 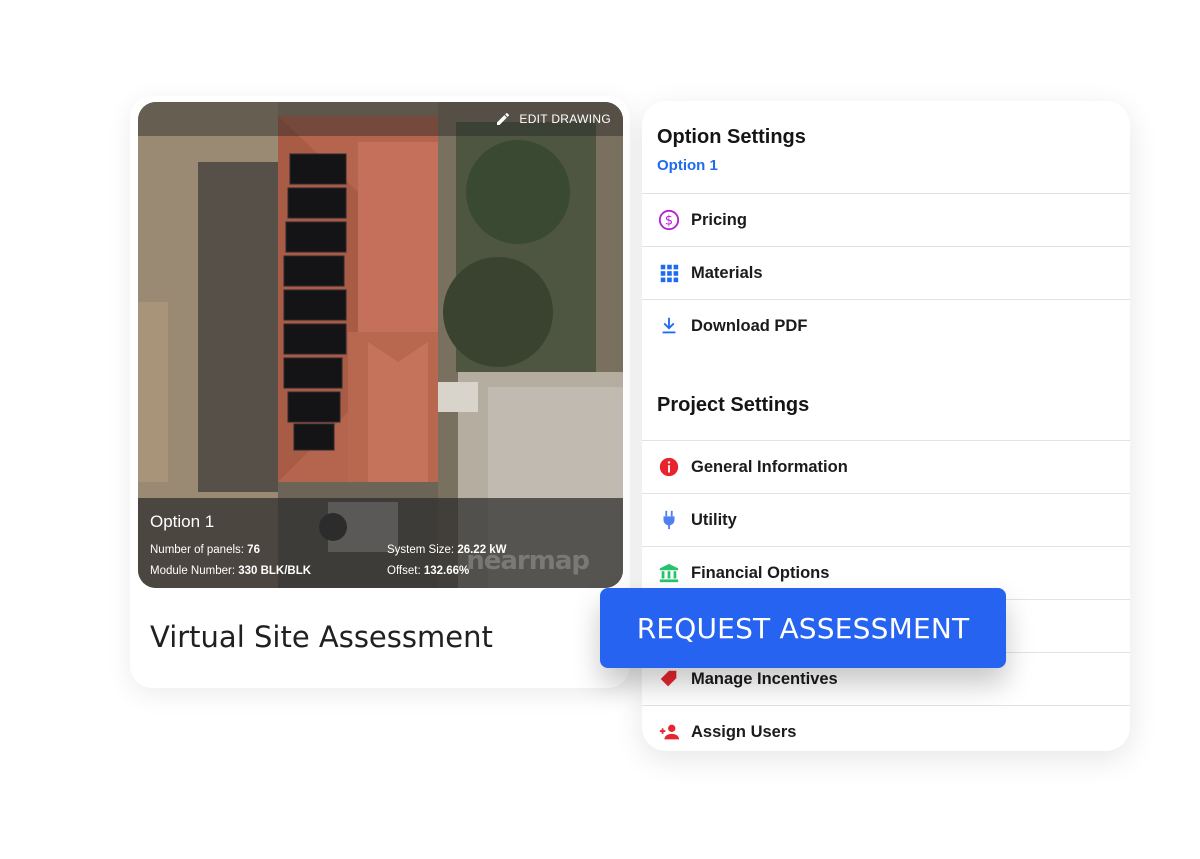 What do you see at coordinates (764, 678) in the screenshot?
I see `menu-item-label: Manage Incentives` at bounding box center [764, 678].